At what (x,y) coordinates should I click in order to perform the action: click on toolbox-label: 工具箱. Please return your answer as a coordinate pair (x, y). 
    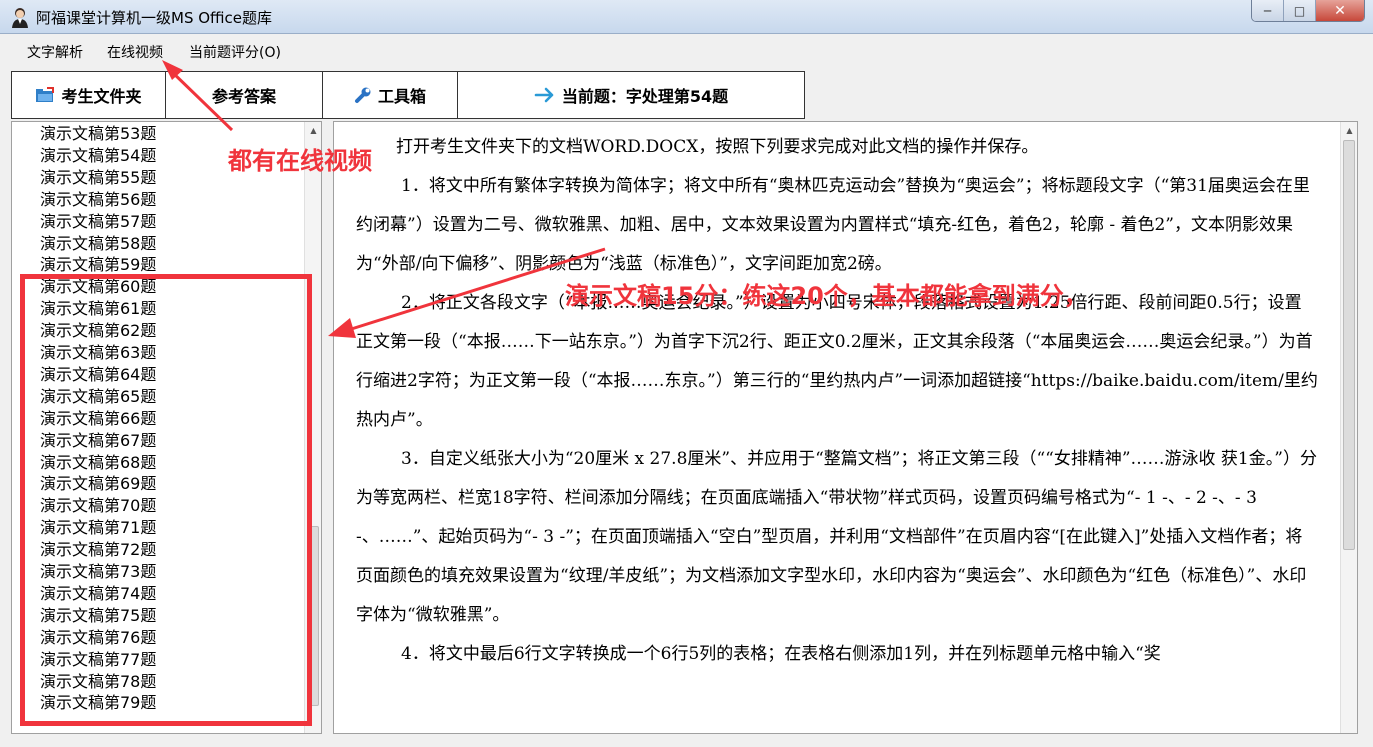
    Looking at the image, I should click on (401, 96).